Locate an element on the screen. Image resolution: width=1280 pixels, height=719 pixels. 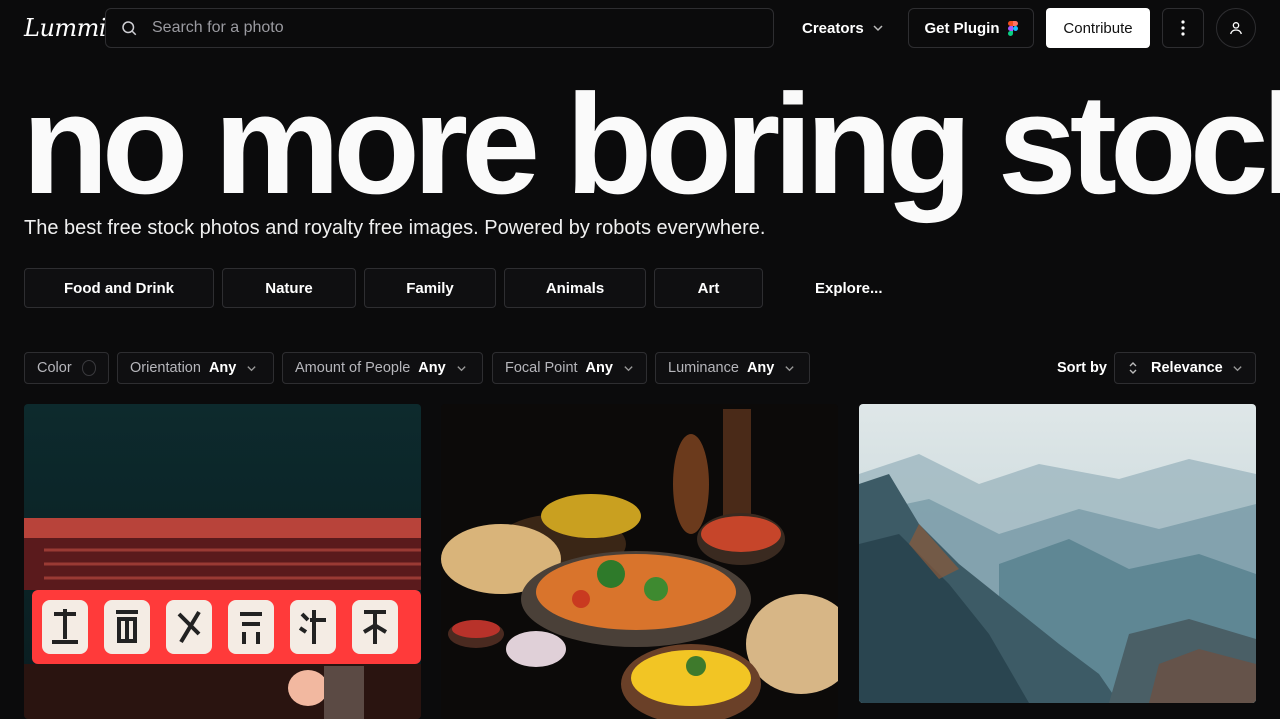
plugin-label: Get Plugin is located at coordinates (962, 28).